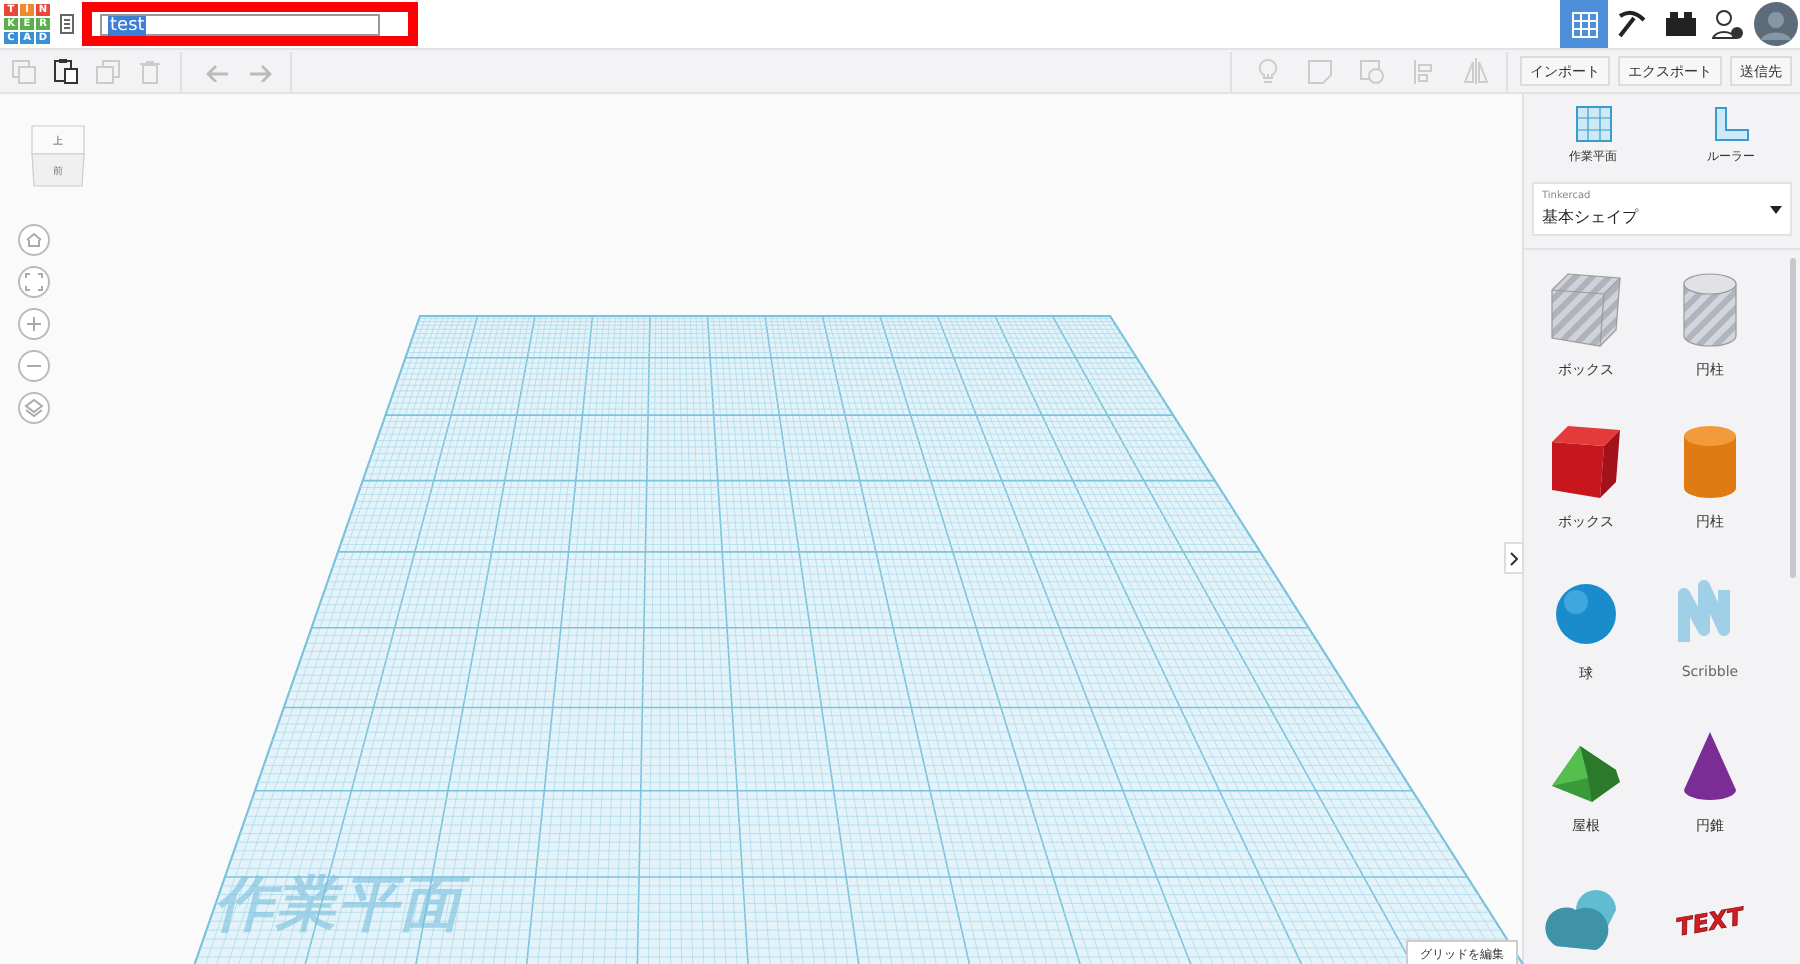 This screenshot has width=1800, height=964. Describe the element at coordinates (108, 71) in the screenshot. I see `duplicate-icon` at that location.